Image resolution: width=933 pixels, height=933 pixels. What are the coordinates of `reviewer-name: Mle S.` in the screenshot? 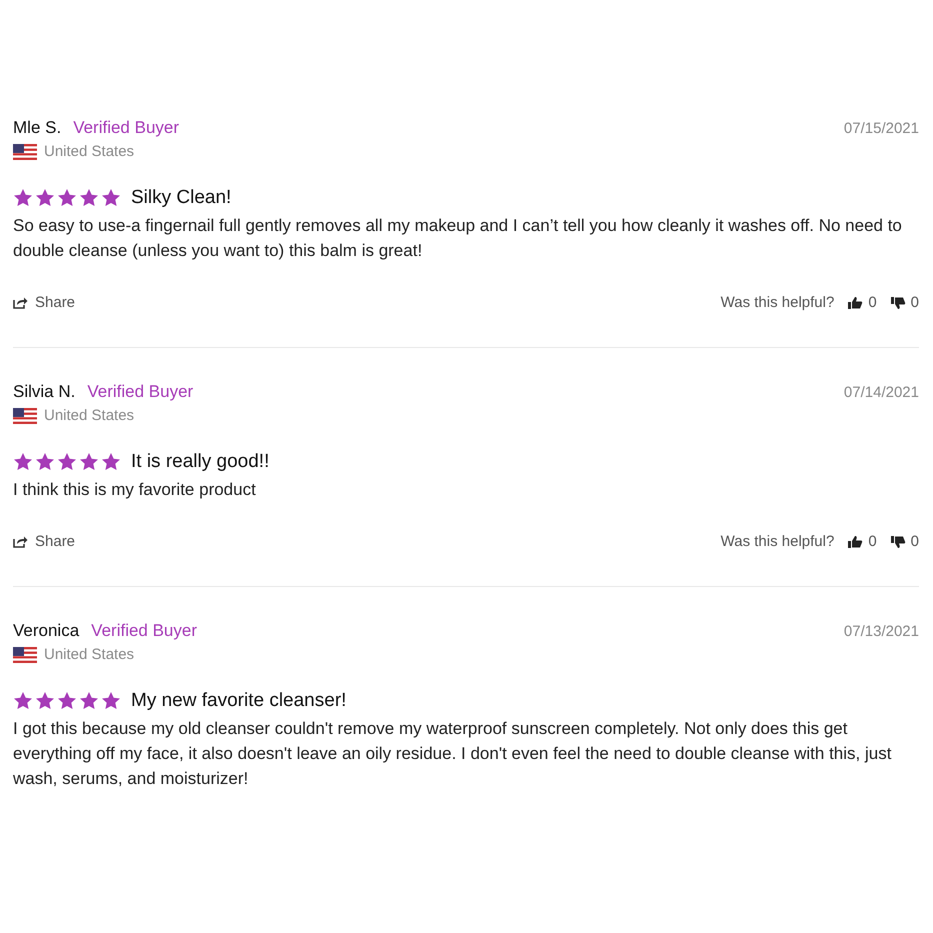 It's located at (37, 127).